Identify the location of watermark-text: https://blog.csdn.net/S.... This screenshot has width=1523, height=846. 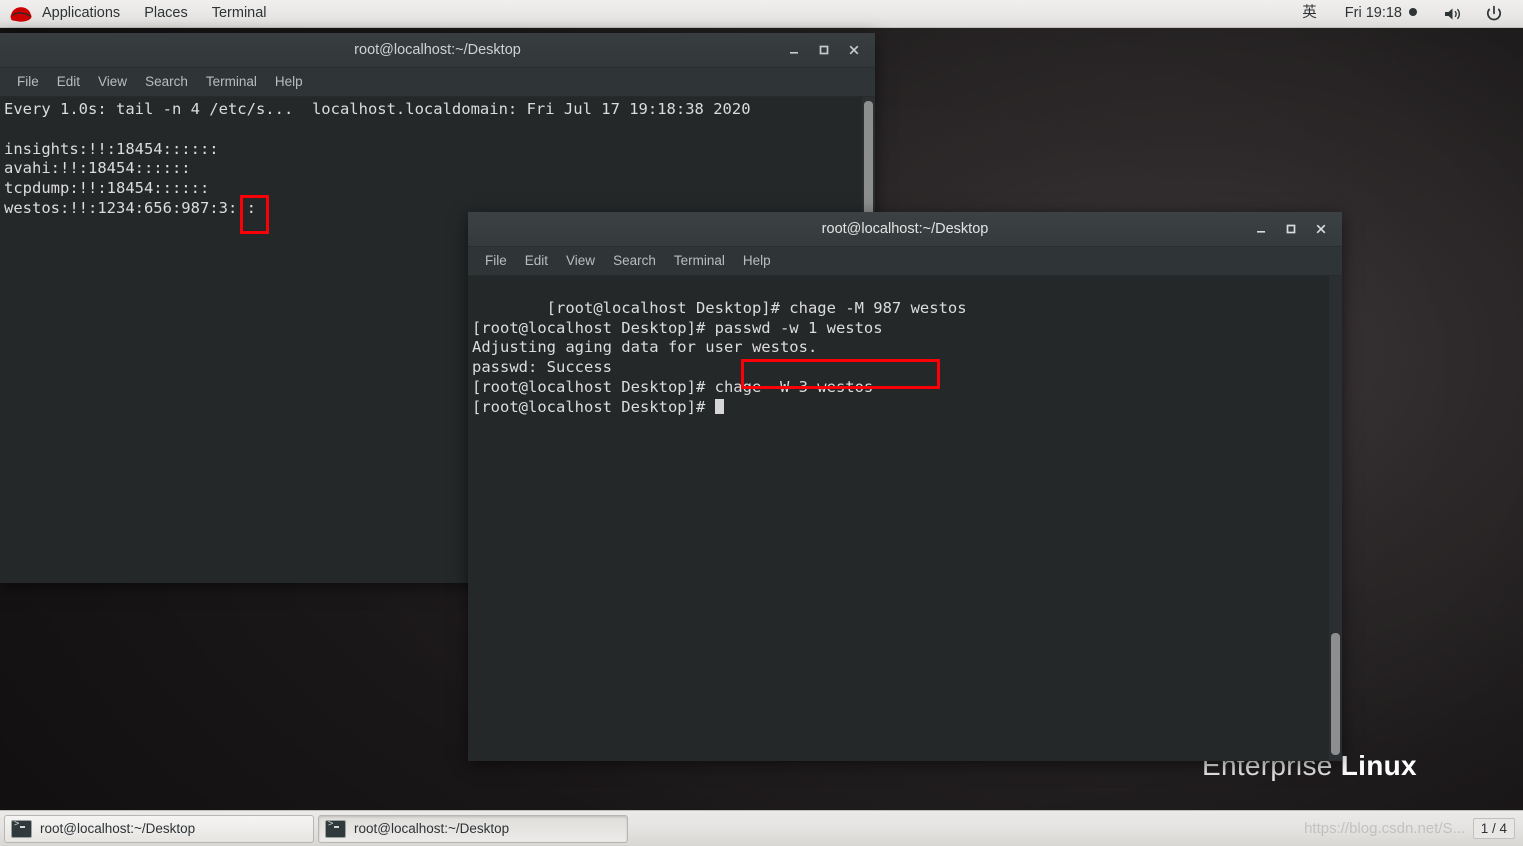
(1384, 828).